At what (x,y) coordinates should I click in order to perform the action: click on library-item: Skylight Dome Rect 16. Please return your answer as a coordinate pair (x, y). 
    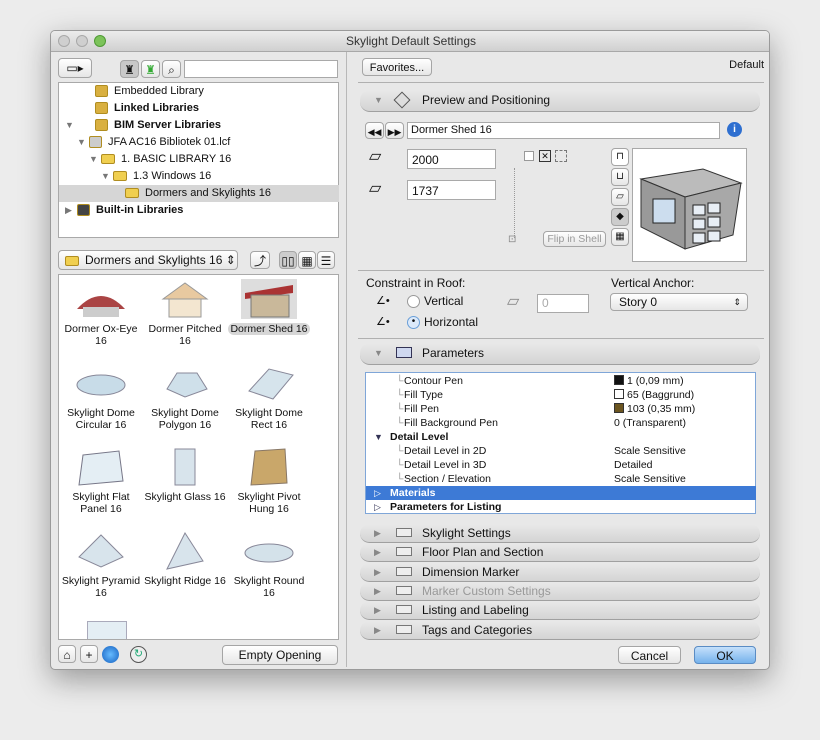
    Looking at the image, I should click on (269, 397).